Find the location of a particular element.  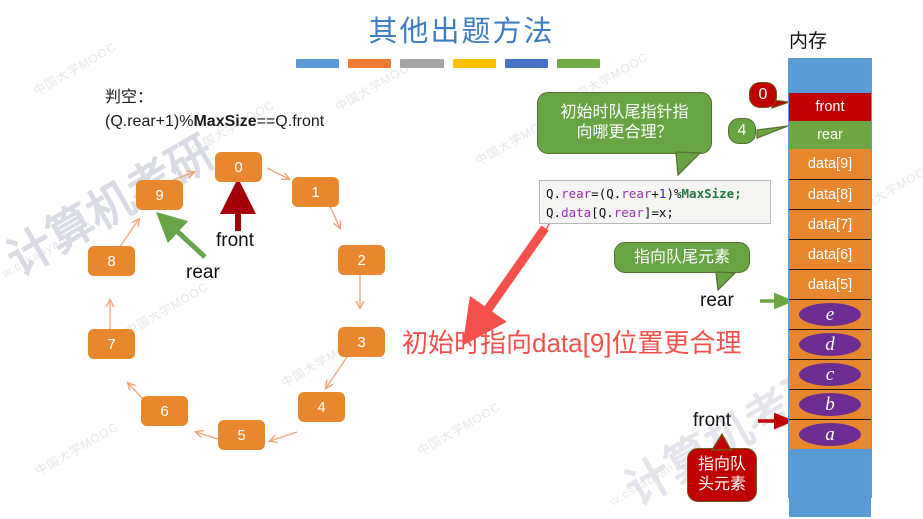

front-bubble-tail-overlay is located at coordinates (721, 441).